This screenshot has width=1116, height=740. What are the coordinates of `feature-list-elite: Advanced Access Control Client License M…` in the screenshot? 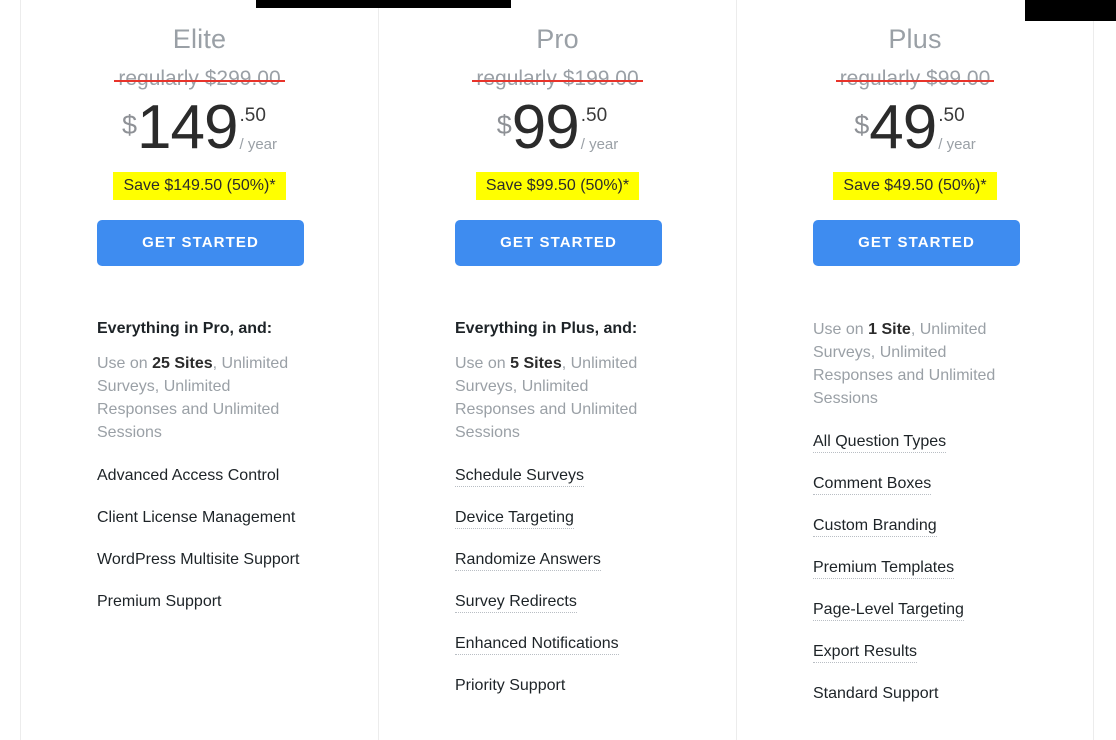 It's located at (227, 539).